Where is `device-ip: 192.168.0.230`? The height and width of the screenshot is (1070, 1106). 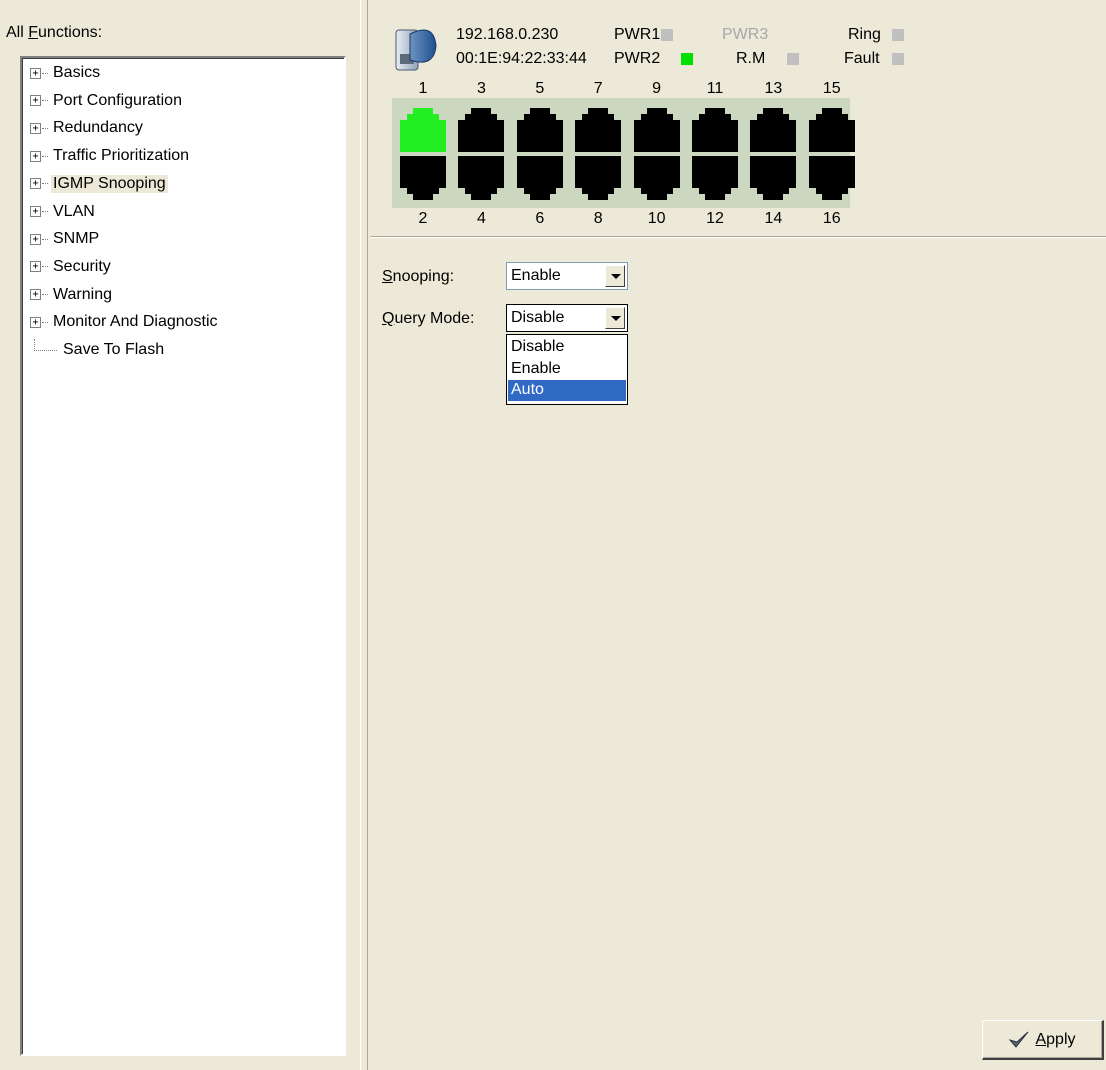
device-ip: 192.168.0.230 is located at coordinates (507, 34).